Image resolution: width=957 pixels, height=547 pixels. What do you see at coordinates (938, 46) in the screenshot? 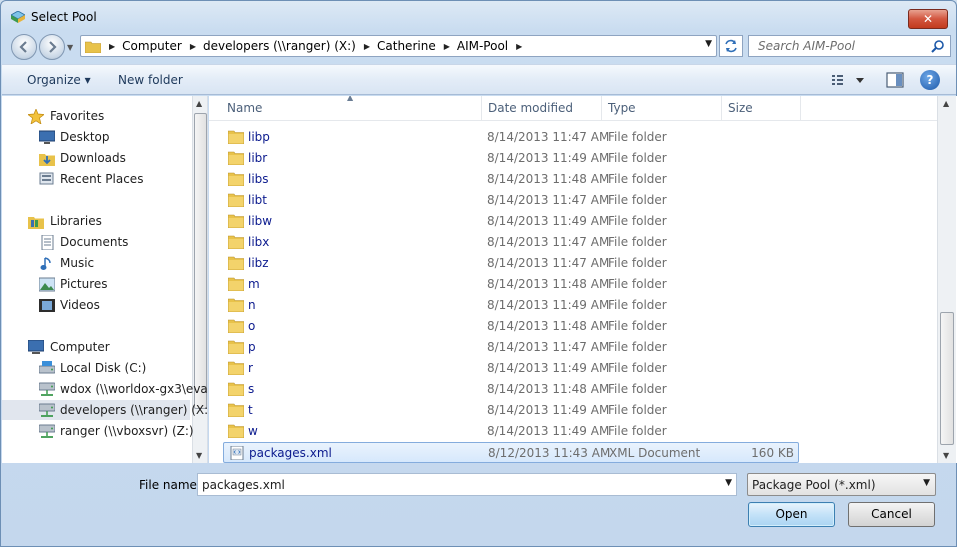
I see `search-icon` at bounding box center [938, 46].